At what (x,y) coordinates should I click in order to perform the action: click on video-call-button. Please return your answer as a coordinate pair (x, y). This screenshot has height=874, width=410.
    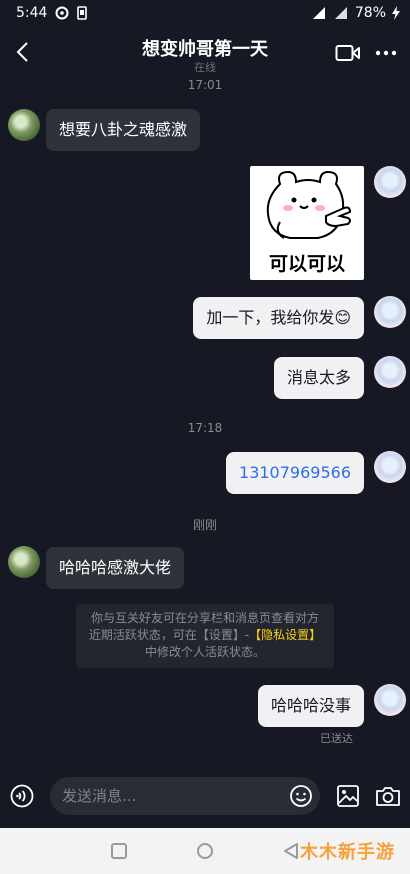
    Looking at the image, I should click on (348, 53).